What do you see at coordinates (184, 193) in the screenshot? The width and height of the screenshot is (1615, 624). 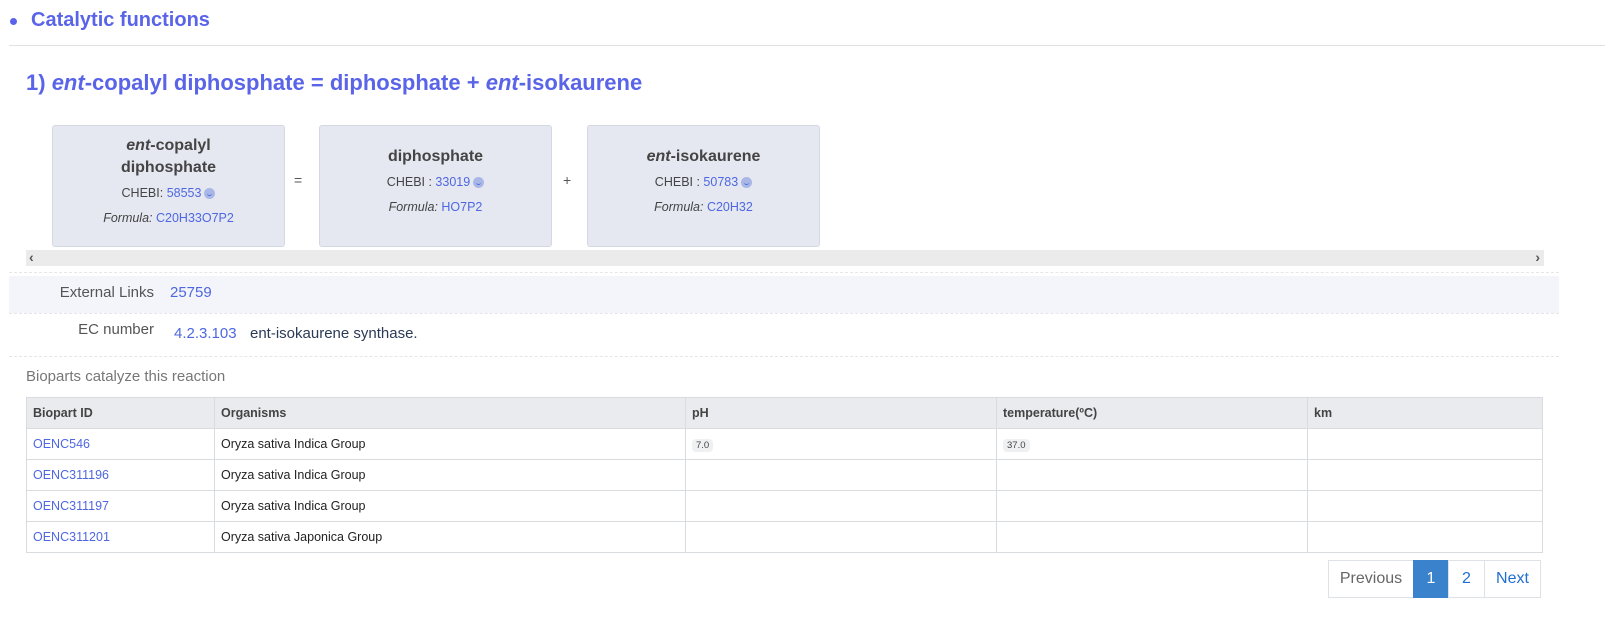 I see `chebi-link: 58553` at bounding box center [184, 193].